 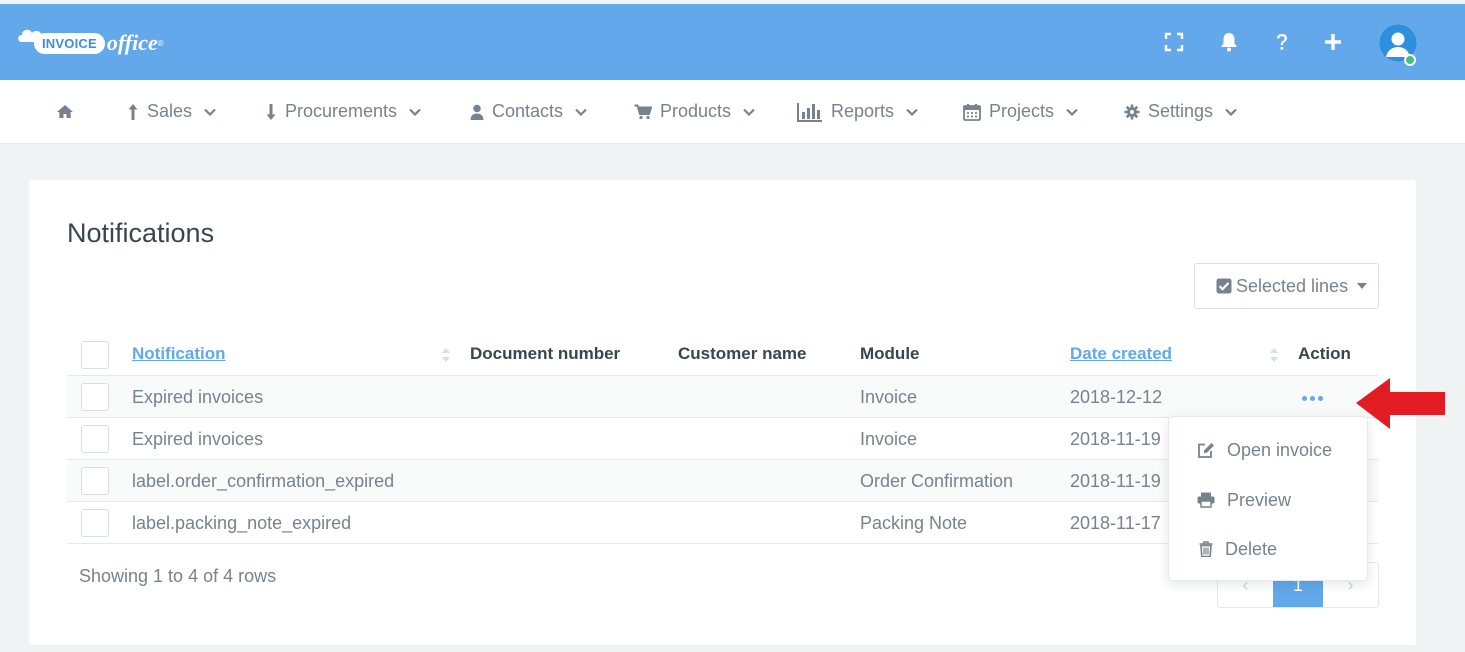 What do you see at coordinates (1174, 42) in the screenshot?
I see `fullscreen-icon` at bounding box center [1174, 42].